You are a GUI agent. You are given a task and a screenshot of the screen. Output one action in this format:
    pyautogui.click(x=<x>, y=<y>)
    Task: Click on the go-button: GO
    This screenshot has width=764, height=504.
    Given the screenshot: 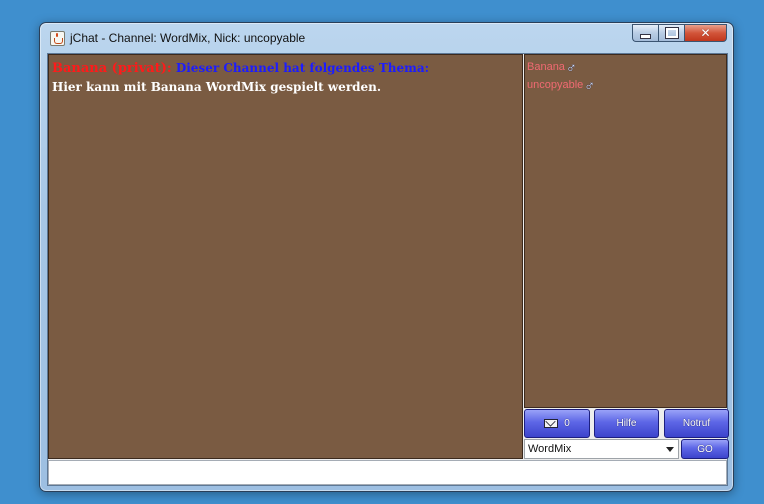 What is the action you would take?
    pyautogui.click(x=705, y=449)
    